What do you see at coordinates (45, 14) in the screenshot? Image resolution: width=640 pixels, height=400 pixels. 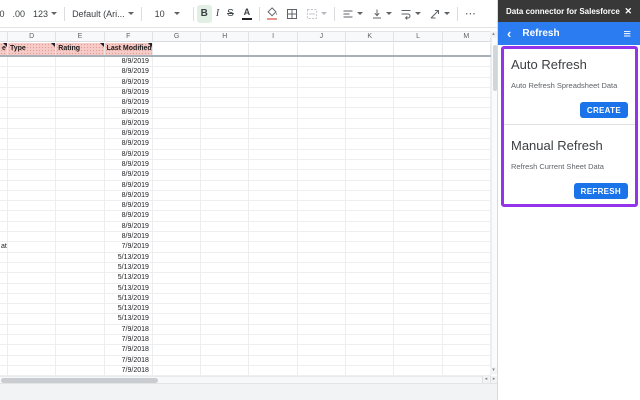 I see `number-format-button: 123` at bounding box center [45, 14].